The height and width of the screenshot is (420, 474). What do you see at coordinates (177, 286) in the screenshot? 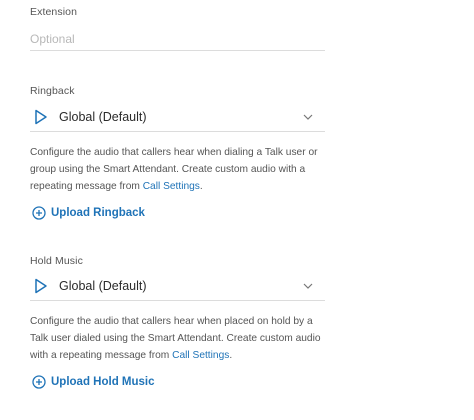
I see `hold-music-select: Global (Default)` at bounding box center [177, 286].